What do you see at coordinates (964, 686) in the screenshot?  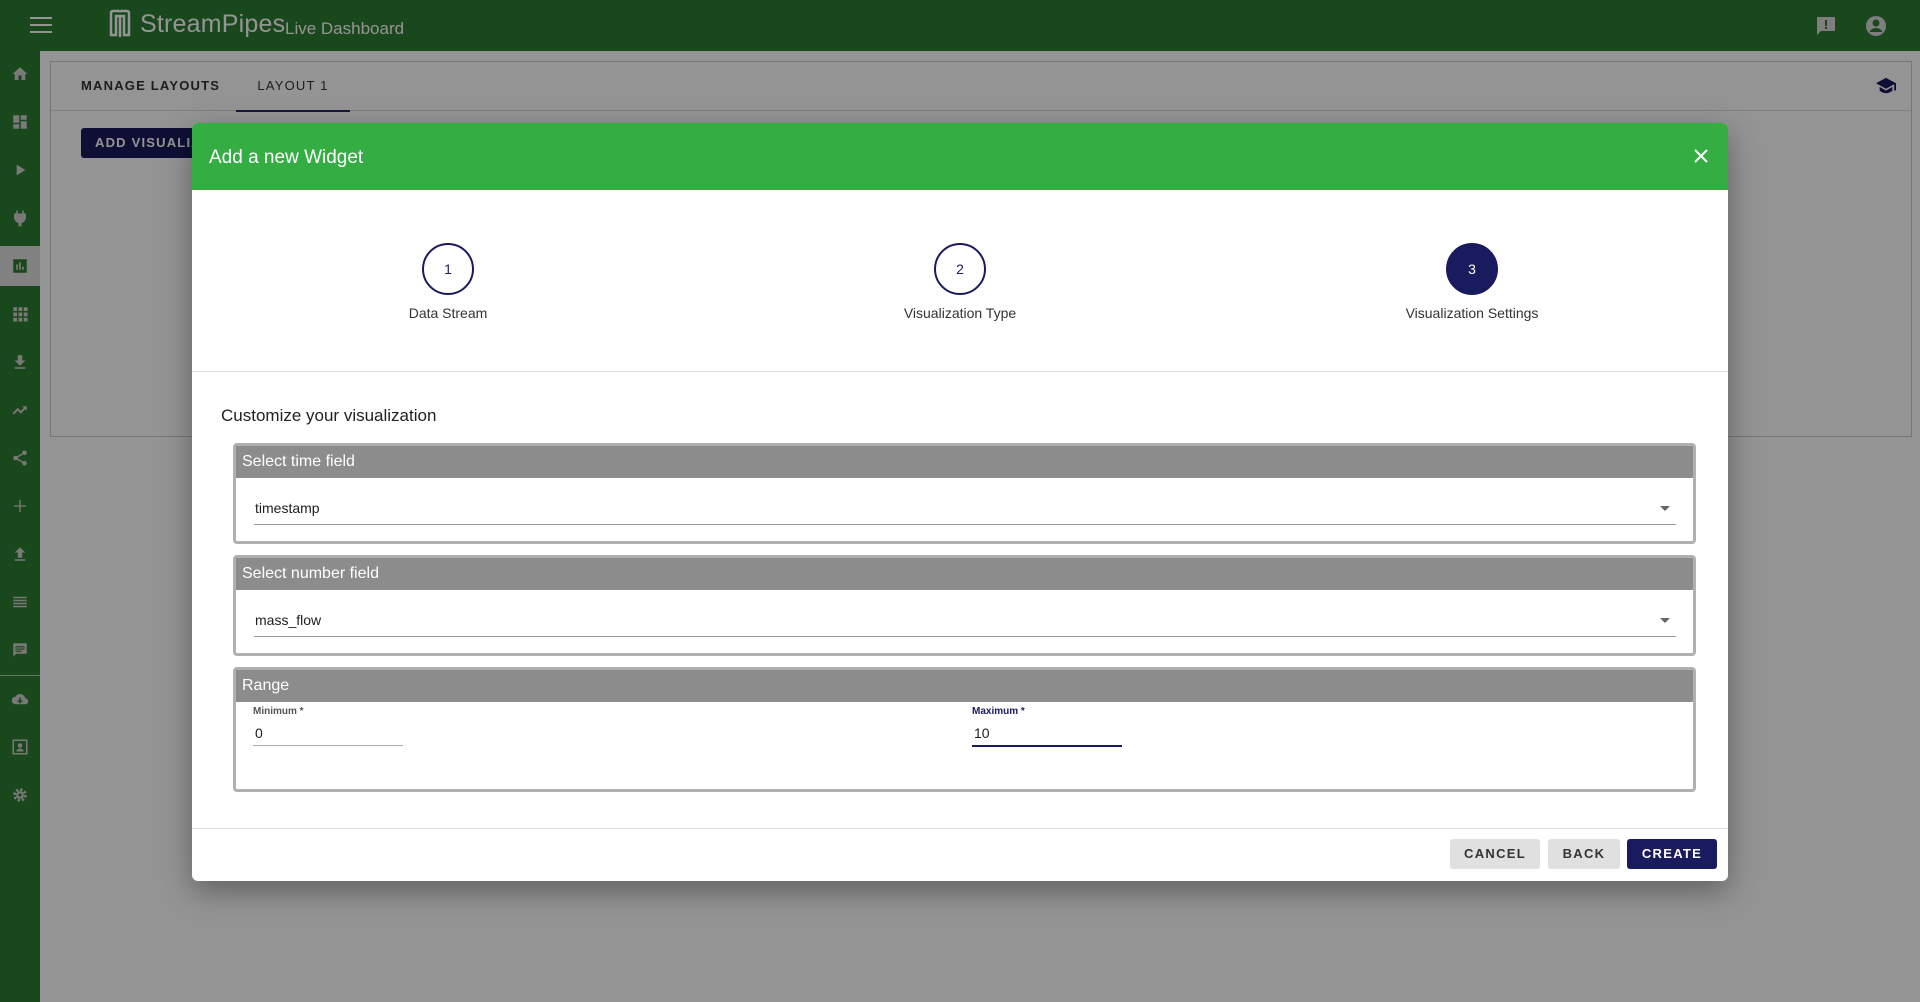 I see `panel-title: Range` at bounding box center [964, 686].